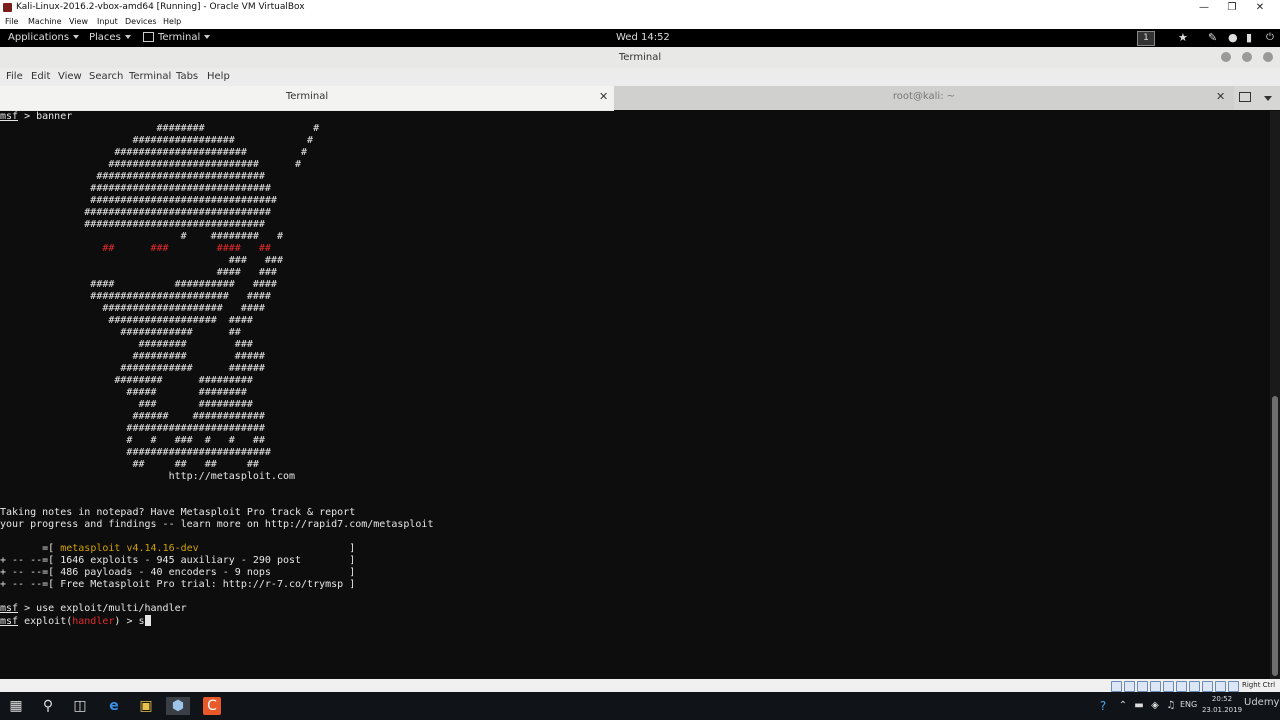  Describe the element at coordinates (107, 22) in the screenshot. I see `vbox-menu-input: Input` at that location.